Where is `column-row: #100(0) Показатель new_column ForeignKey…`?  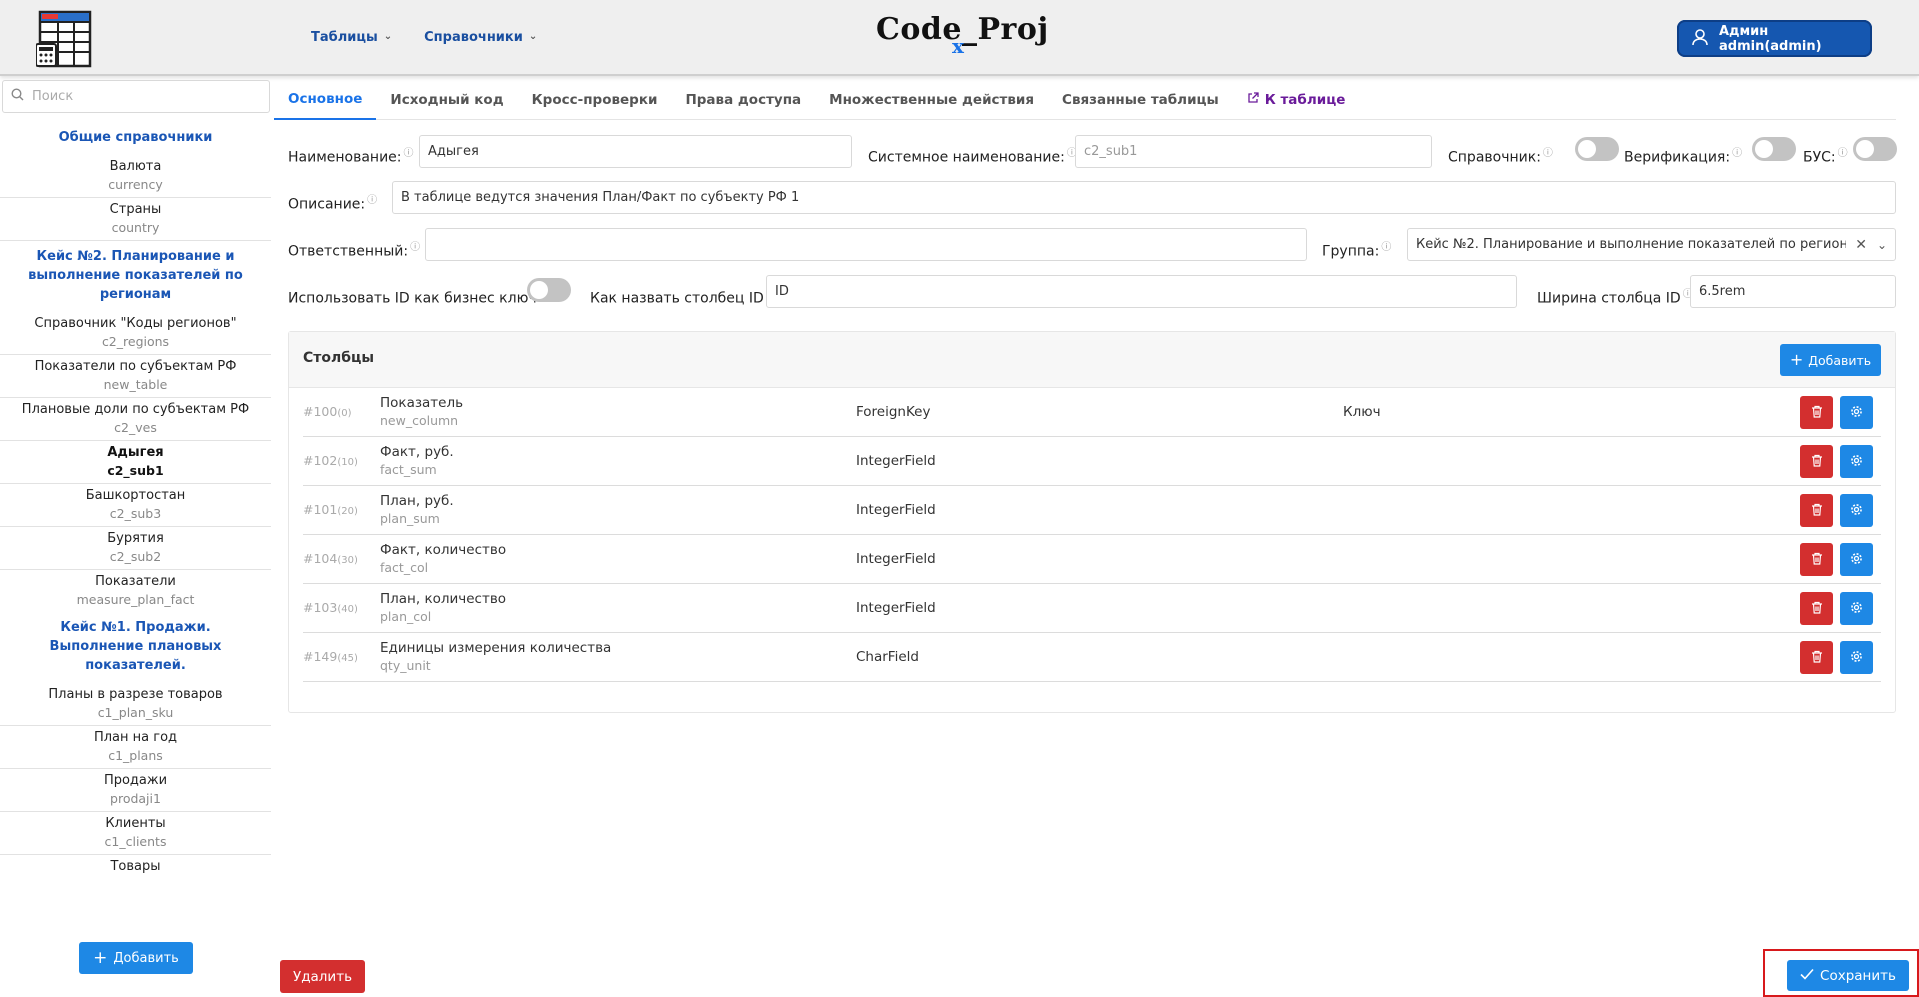
column-row: #100(0) Показатель new_column ForeignKey… is located at coordinates (1092, 412).